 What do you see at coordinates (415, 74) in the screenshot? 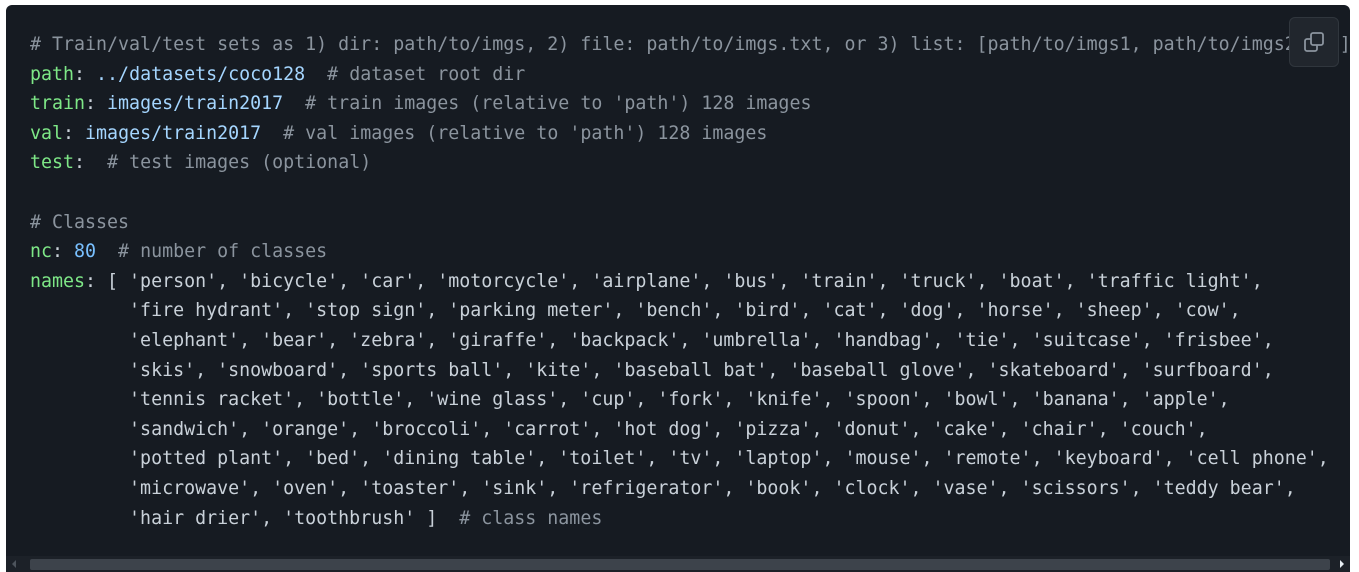
I see `code-token: # dataset root dir` at bounding box center [415, 74].